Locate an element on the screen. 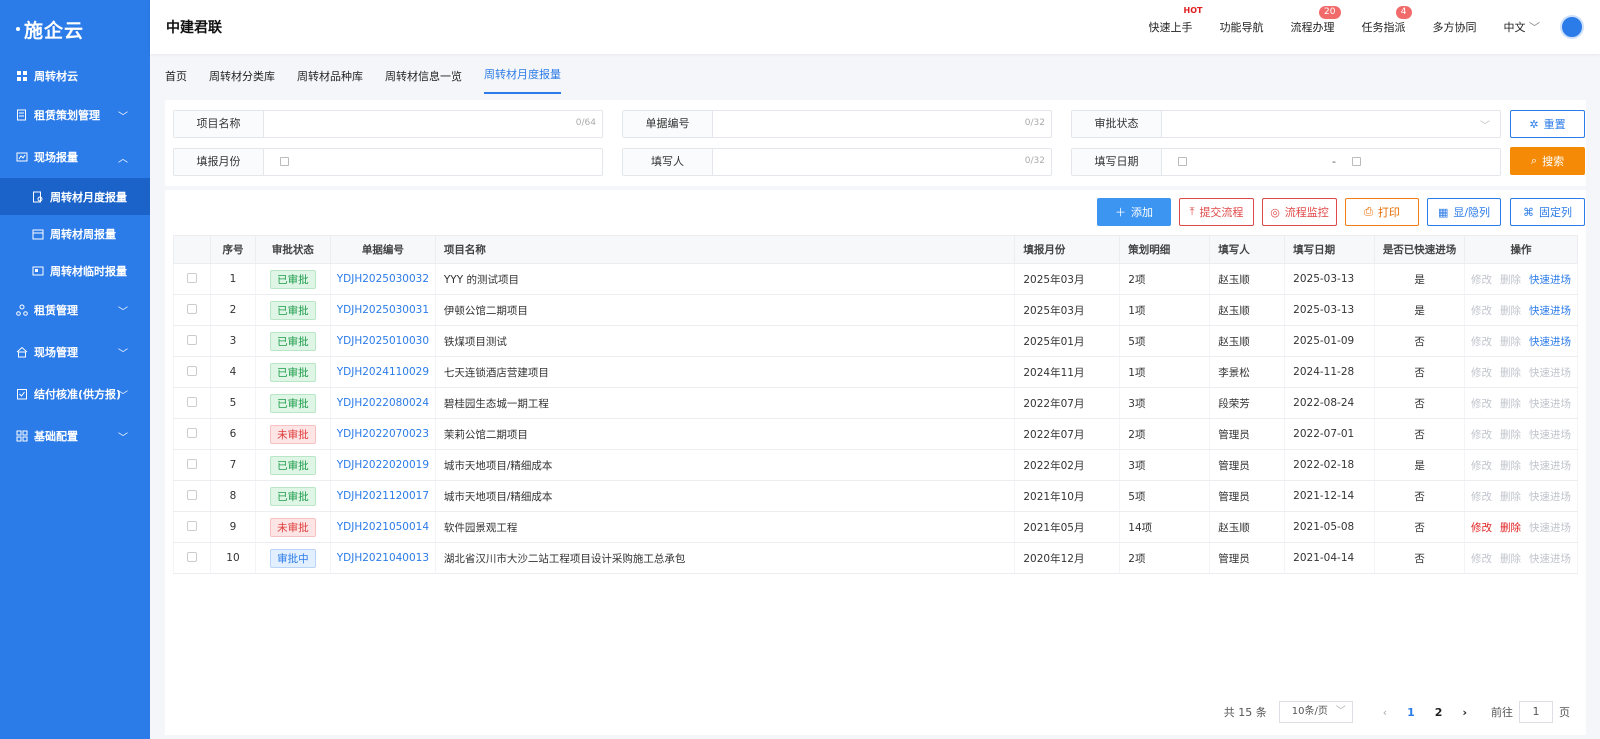 The image size is (1600, 739). doc-code-link: YDJH2022020019 is located at coordinates (383, 465).